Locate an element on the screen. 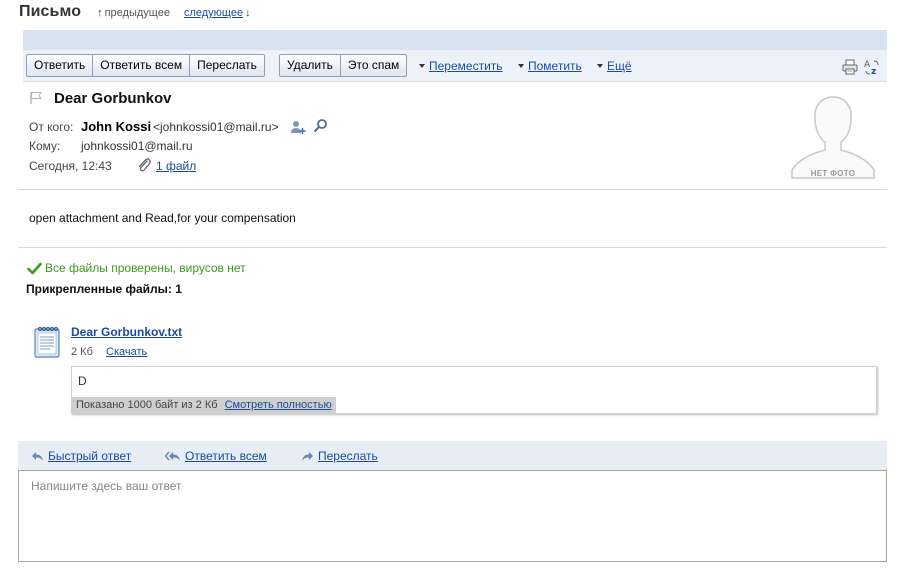 Image resolution: width=914 pixels, height=568 pixels. download-link: Скачать is located at coordinates (126, 352).